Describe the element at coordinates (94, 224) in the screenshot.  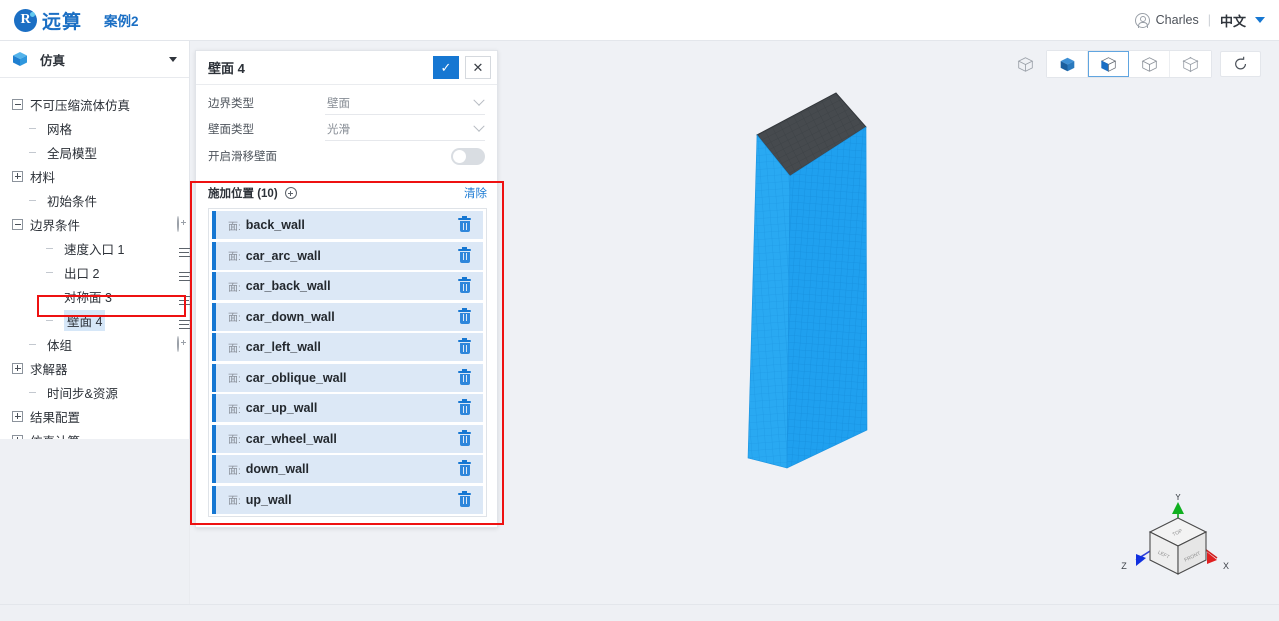
I see `tree-item-5: 边界条件` at that location.